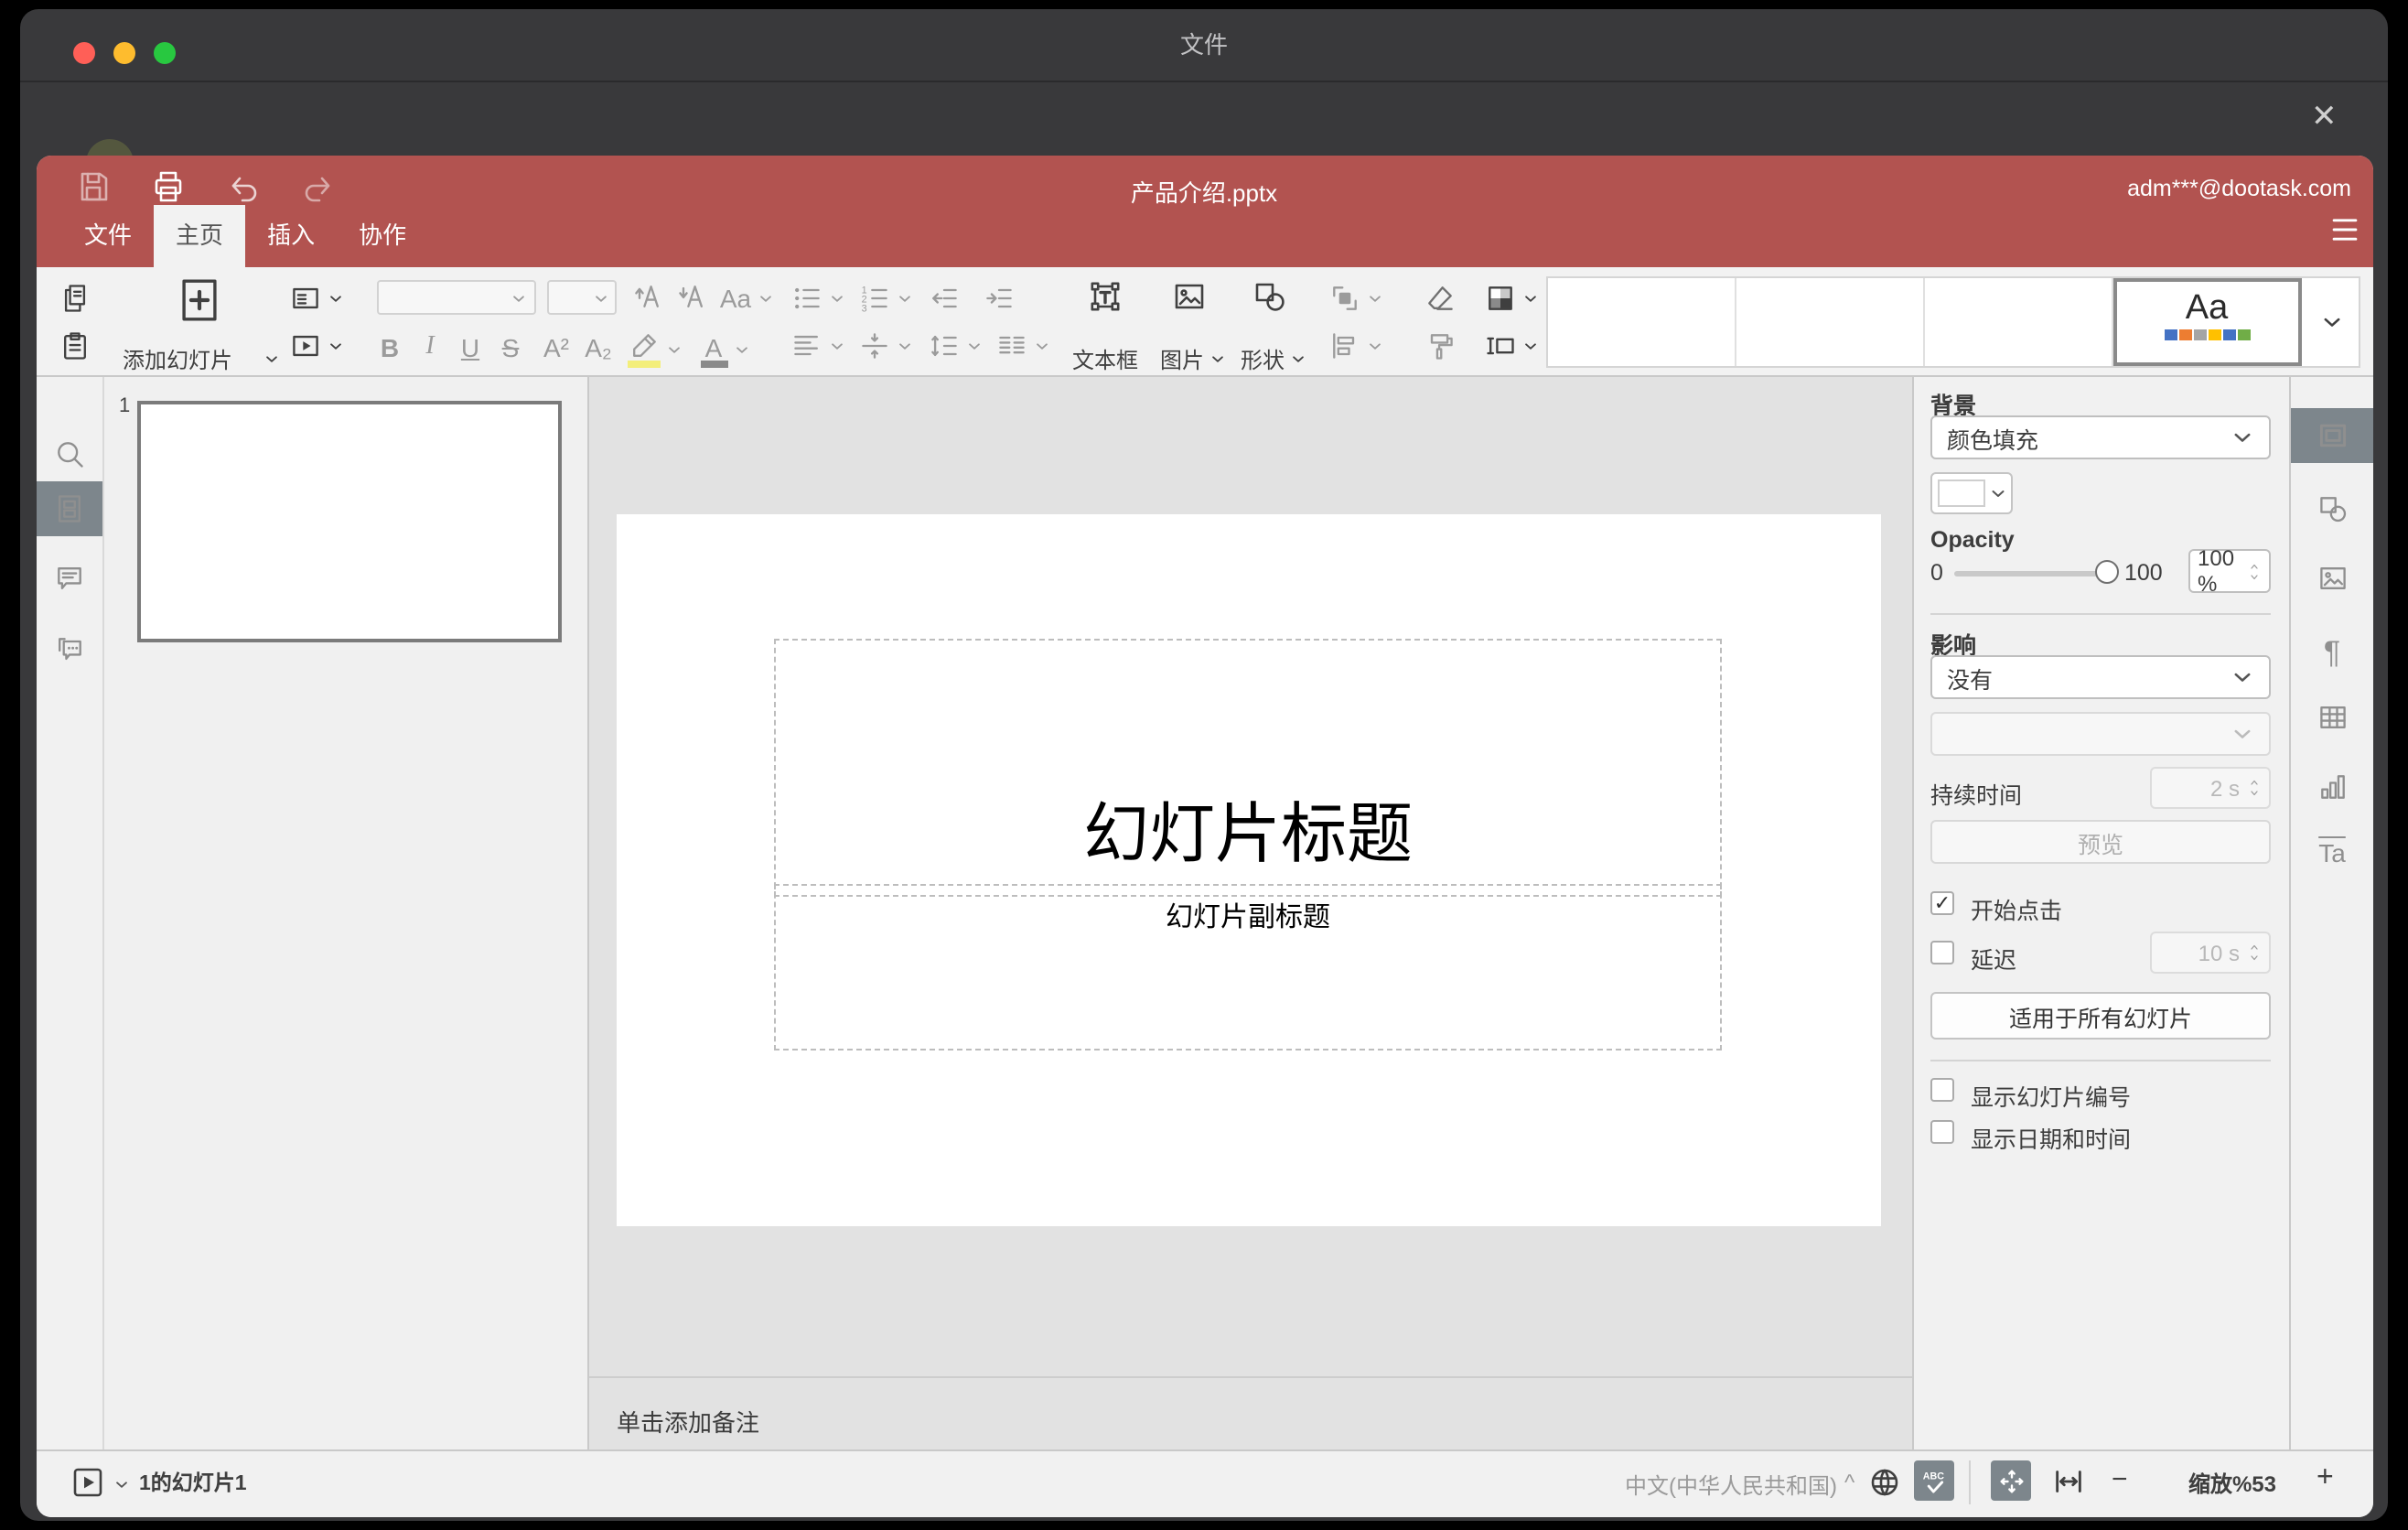 The height and width of the screenshot is (1530, 2408). What do you see at coordinates (75, 345) in the screenshot?
I see `paste-icon` at bounding box center [75, 345].